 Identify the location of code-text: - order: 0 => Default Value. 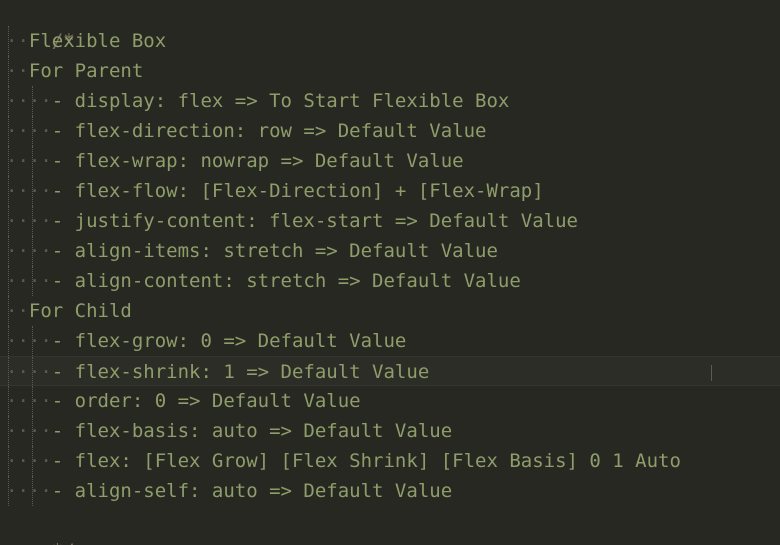
(206, 401).